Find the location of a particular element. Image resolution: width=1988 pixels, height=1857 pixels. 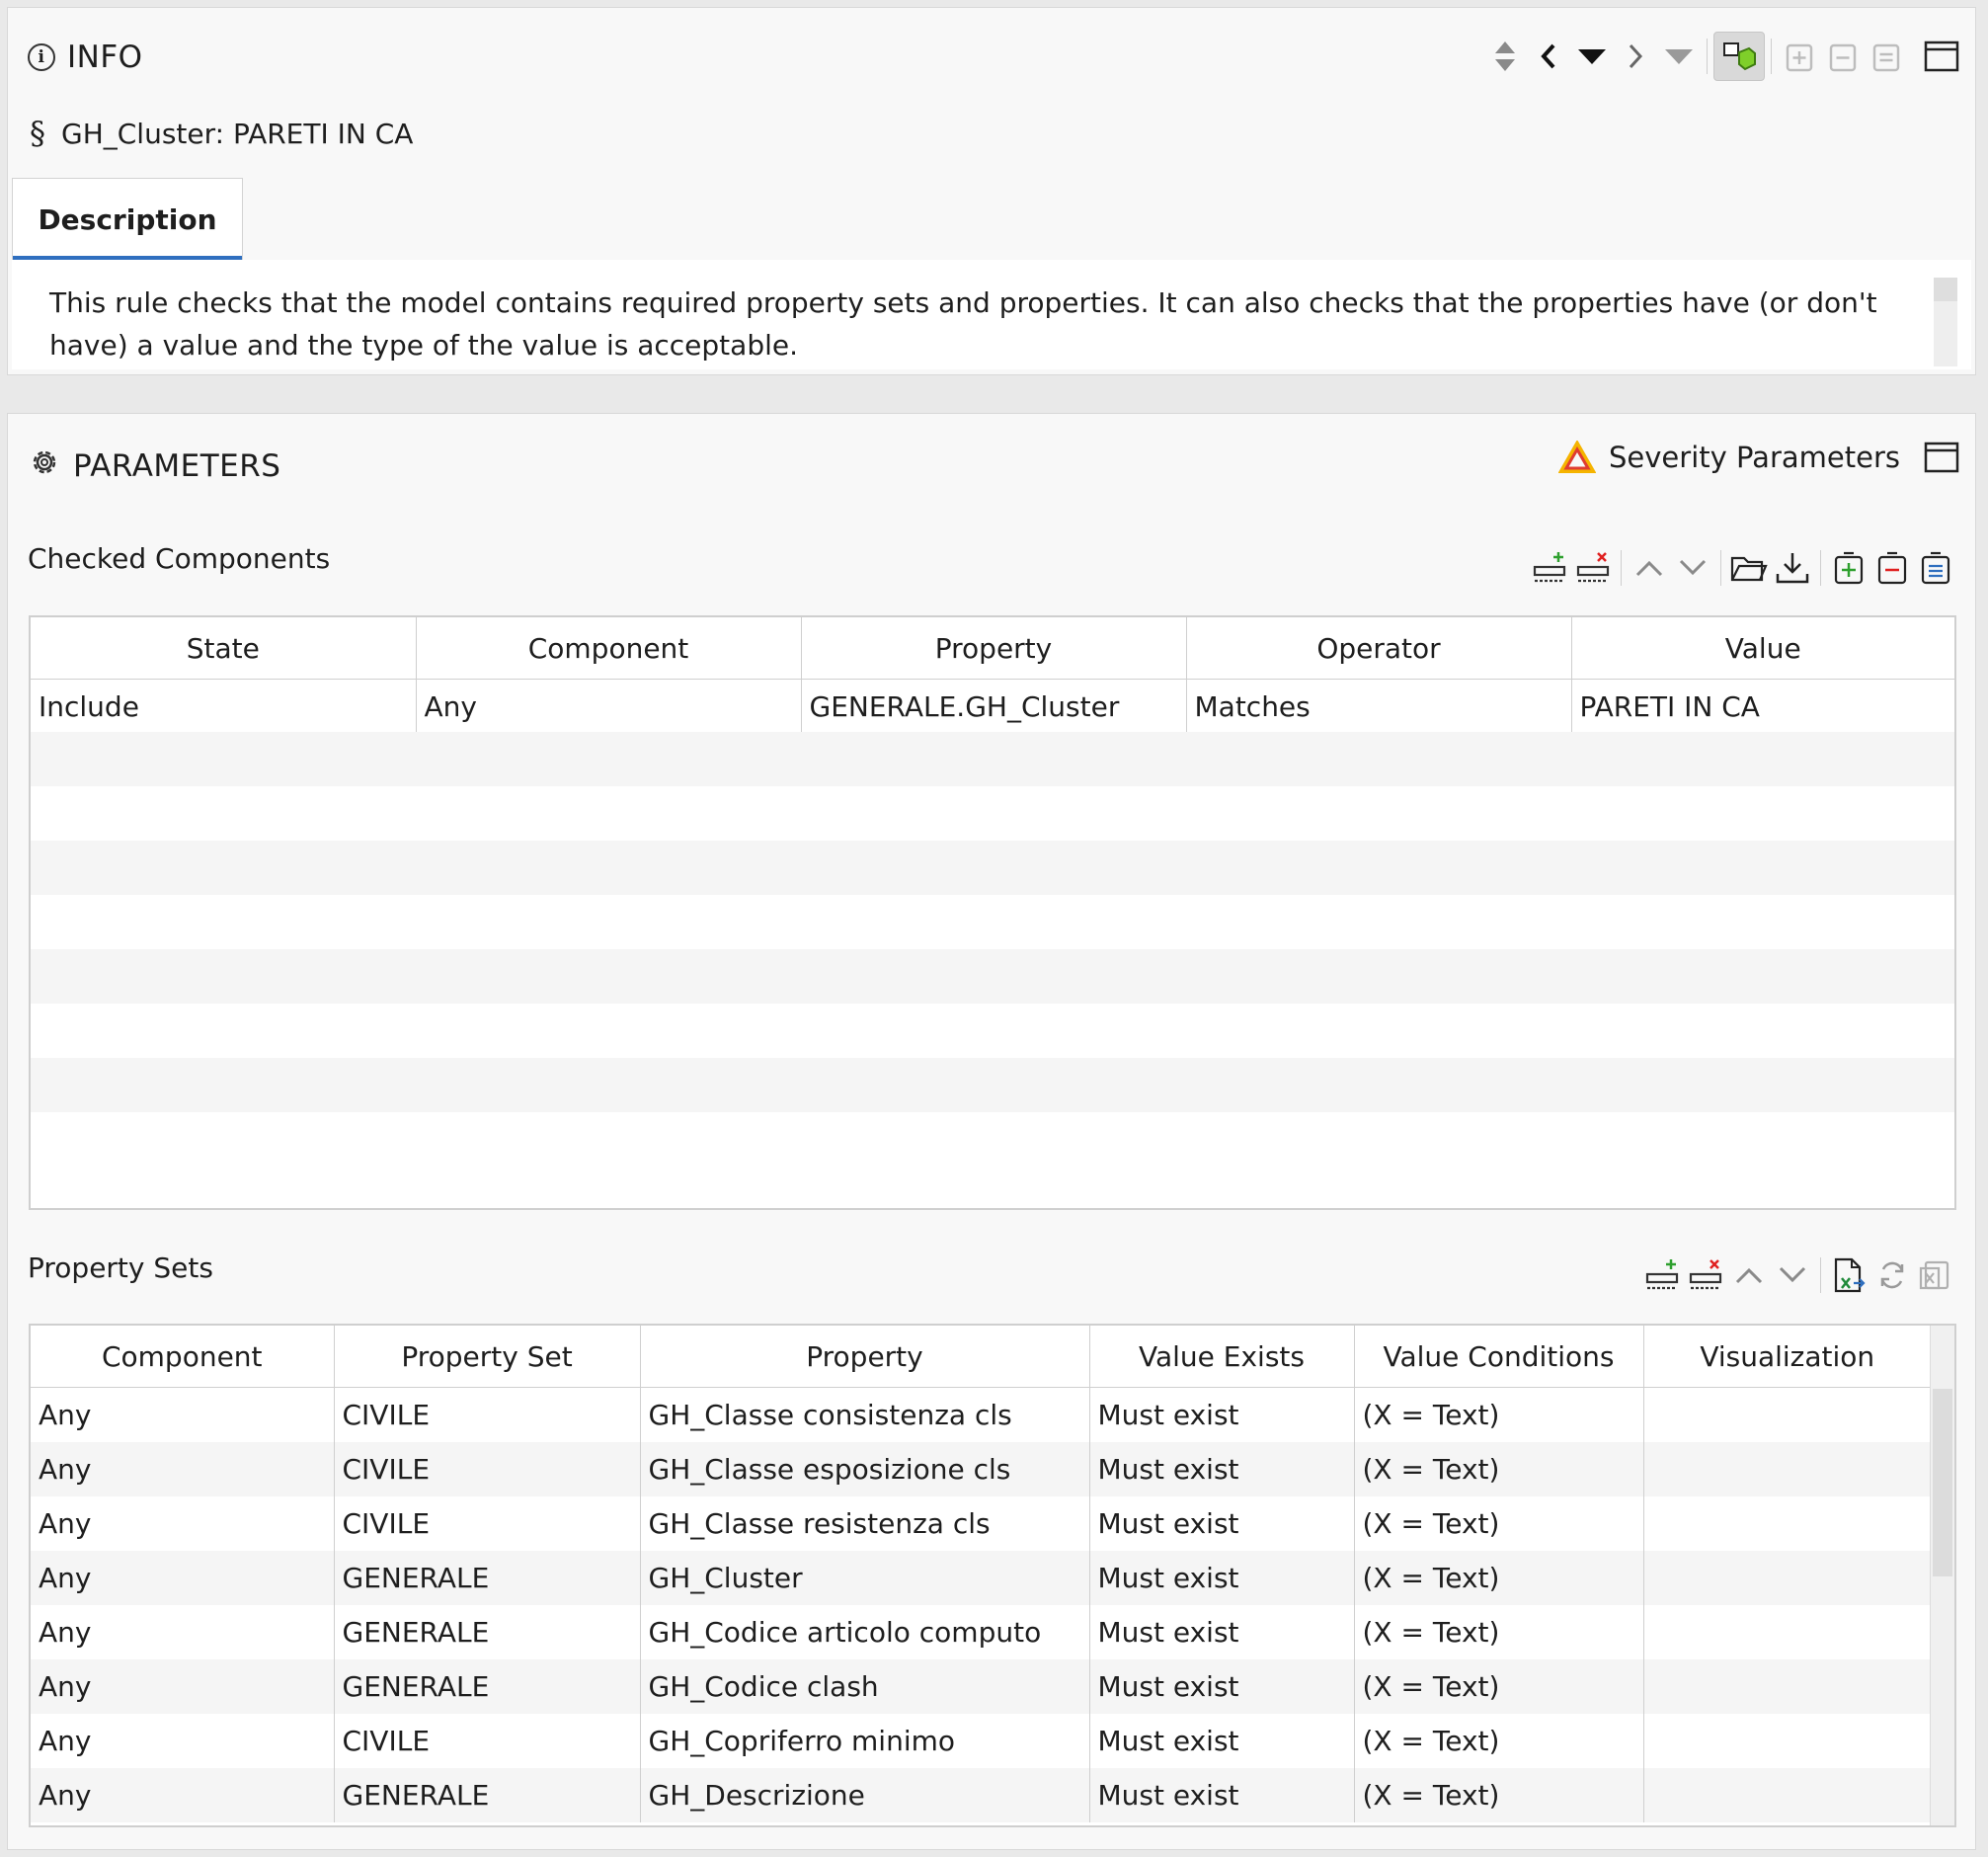

next-dropdown-icon is located at coordinates (1679, 56).